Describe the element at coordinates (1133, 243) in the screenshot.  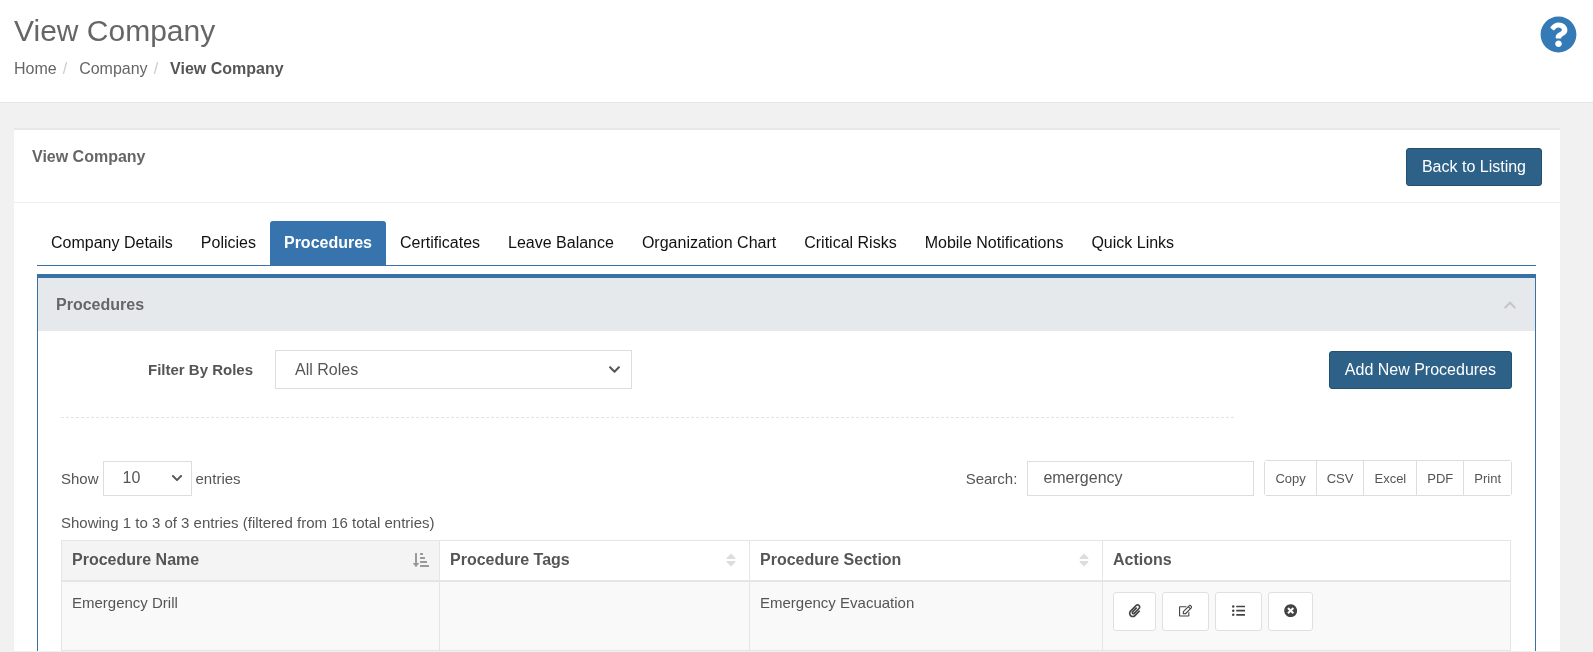
I see `tab: Quick Links` at that location.